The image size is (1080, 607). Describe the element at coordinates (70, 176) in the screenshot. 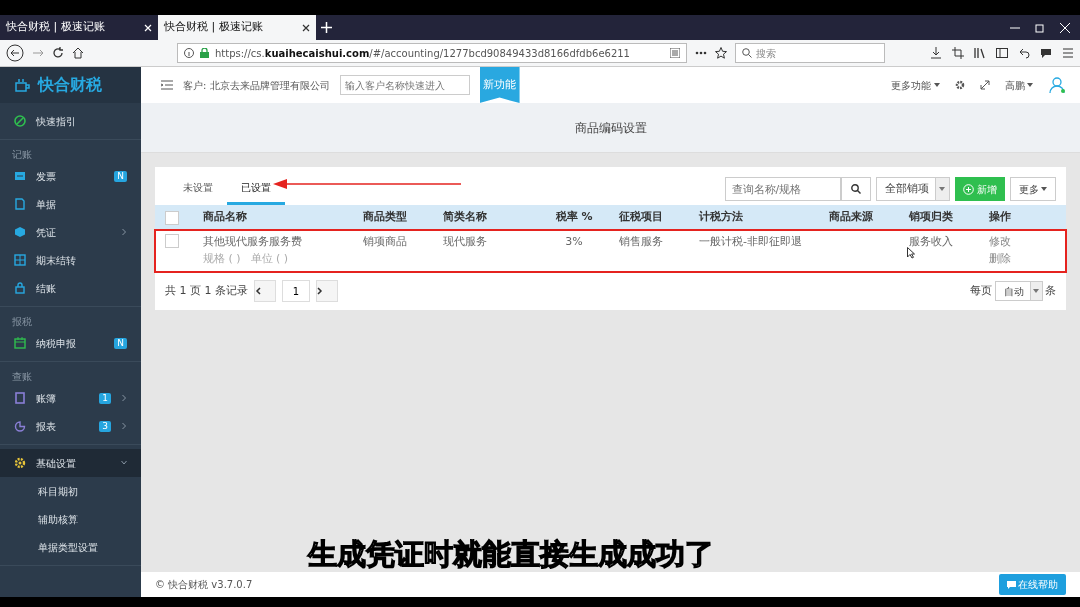

I see `sidebar-item: 发票 N` at that location.